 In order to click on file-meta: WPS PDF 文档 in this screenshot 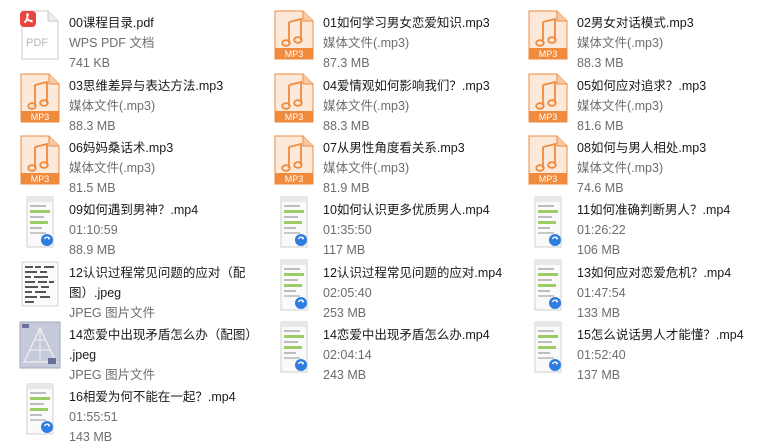, I will do `click(112, 43)`.